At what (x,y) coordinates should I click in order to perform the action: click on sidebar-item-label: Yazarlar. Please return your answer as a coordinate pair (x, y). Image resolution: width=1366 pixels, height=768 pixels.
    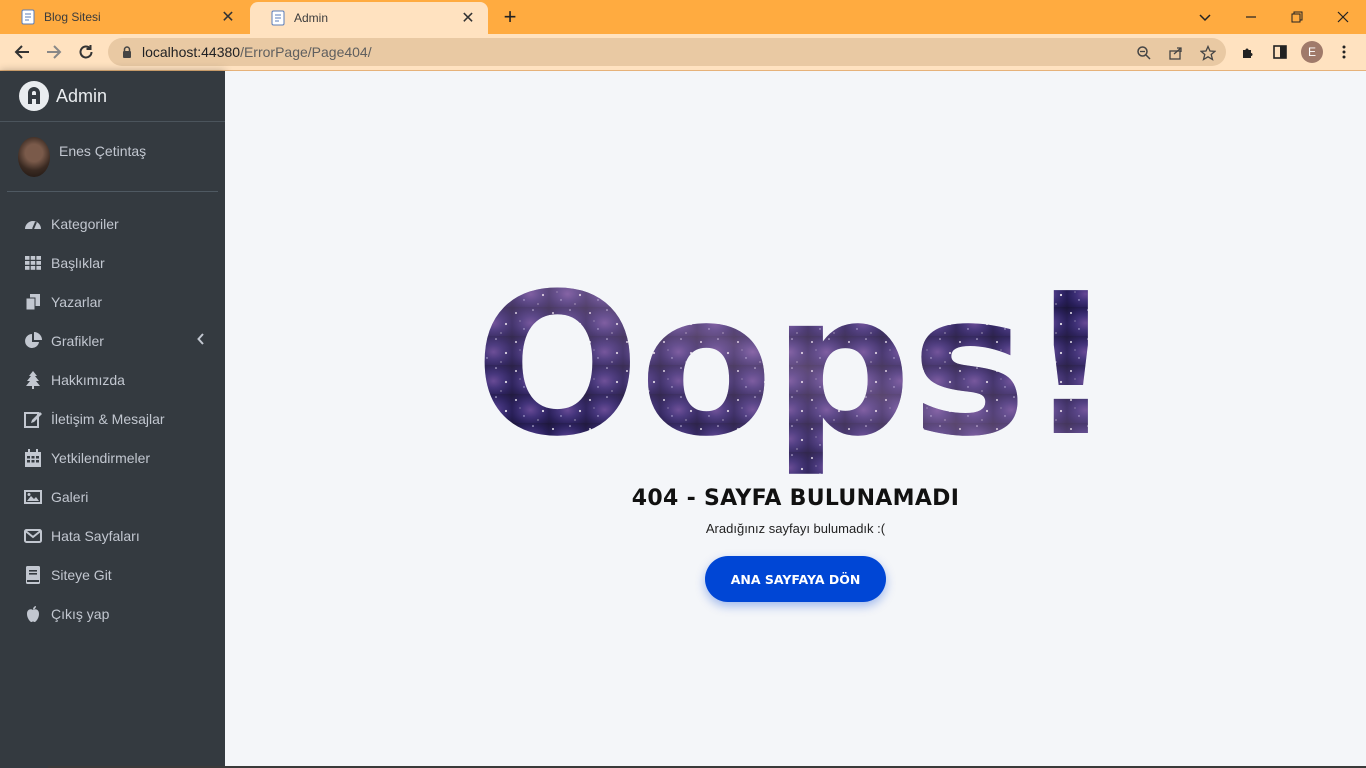
    Looking at the image, I should click on (77, 301).